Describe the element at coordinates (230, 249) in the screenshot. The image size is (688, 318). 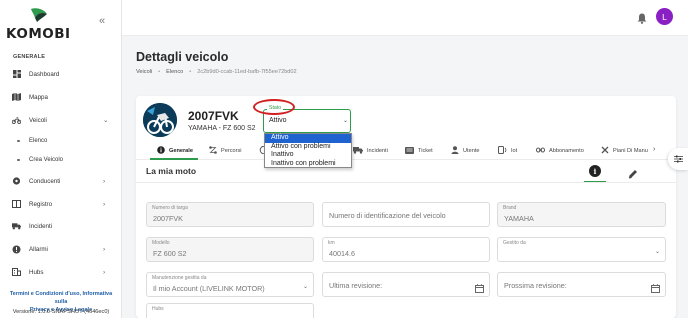
I see `modello-field: Modello FZ 600 S2` at that location.